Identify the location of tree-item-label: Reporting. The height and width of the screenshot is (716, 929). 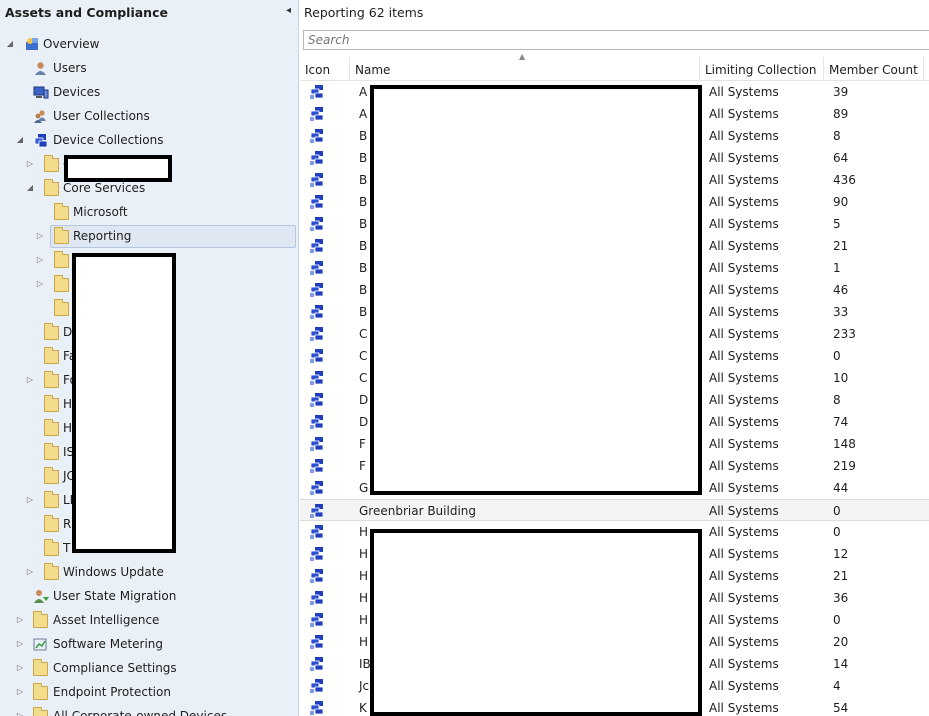
(102, 236).